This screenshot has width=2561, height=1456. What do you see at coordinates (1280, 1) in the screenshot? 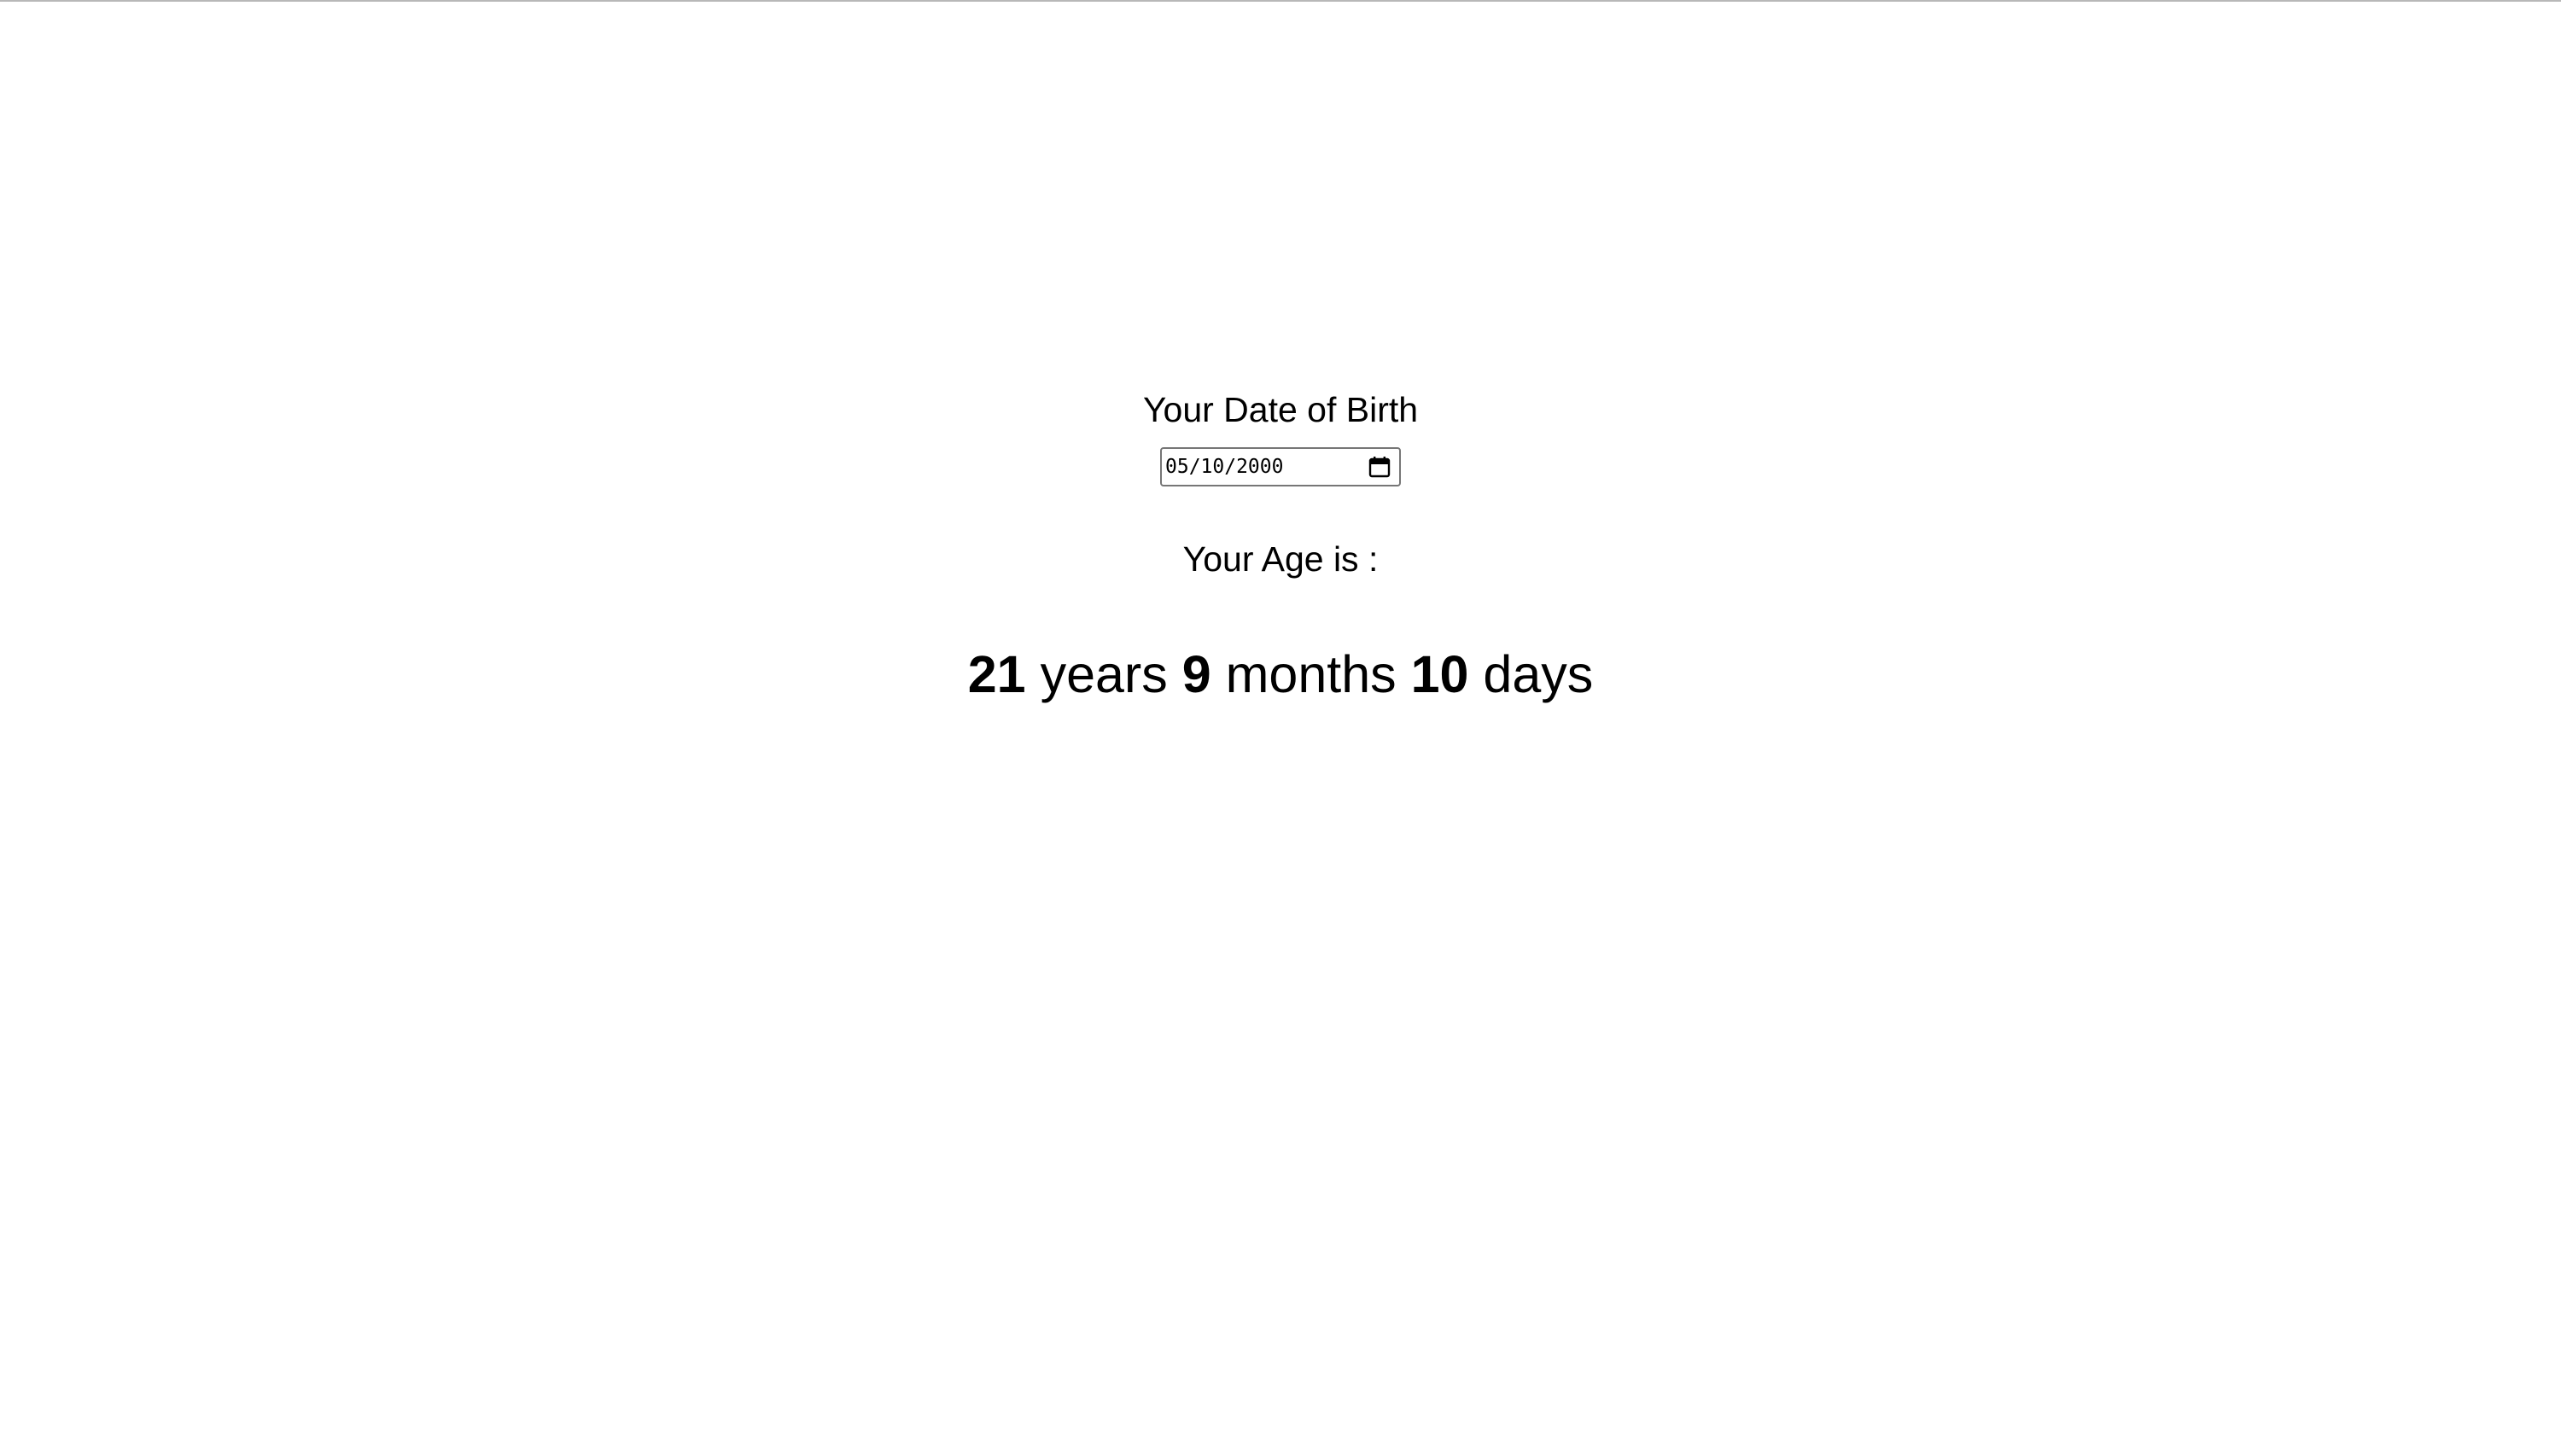
I see `top-border` at bounding box center [1280, 1].